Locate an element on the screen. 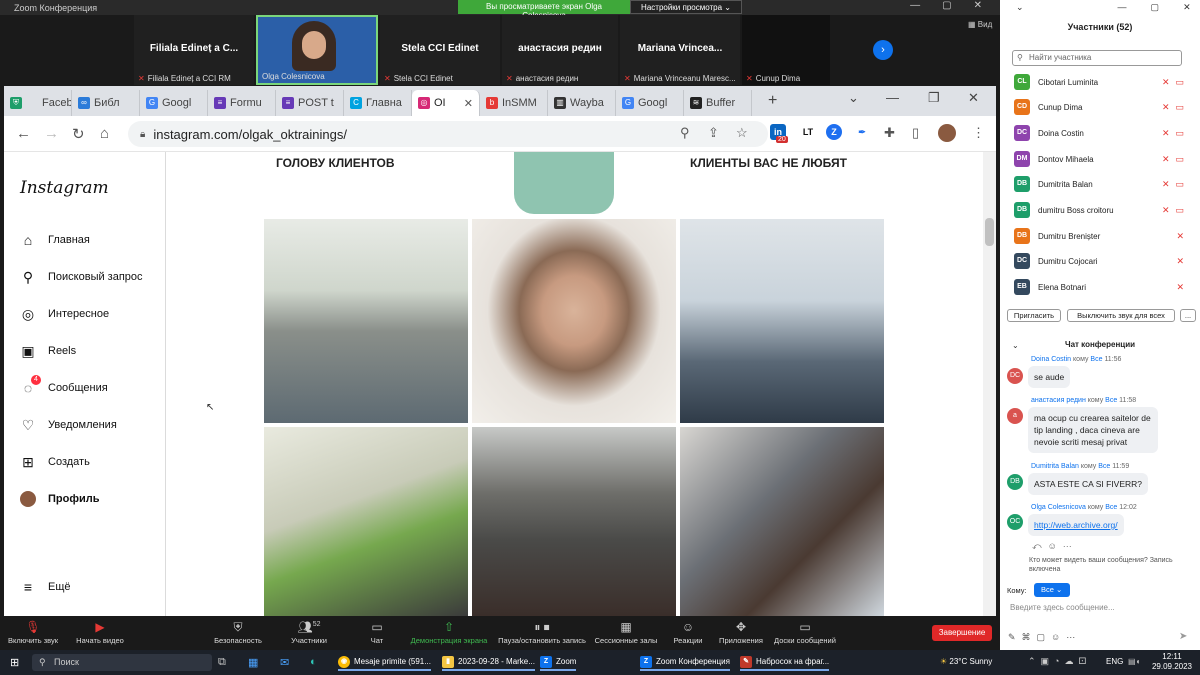  forward-arrow-icon: → is located at coordinates (51, 133).